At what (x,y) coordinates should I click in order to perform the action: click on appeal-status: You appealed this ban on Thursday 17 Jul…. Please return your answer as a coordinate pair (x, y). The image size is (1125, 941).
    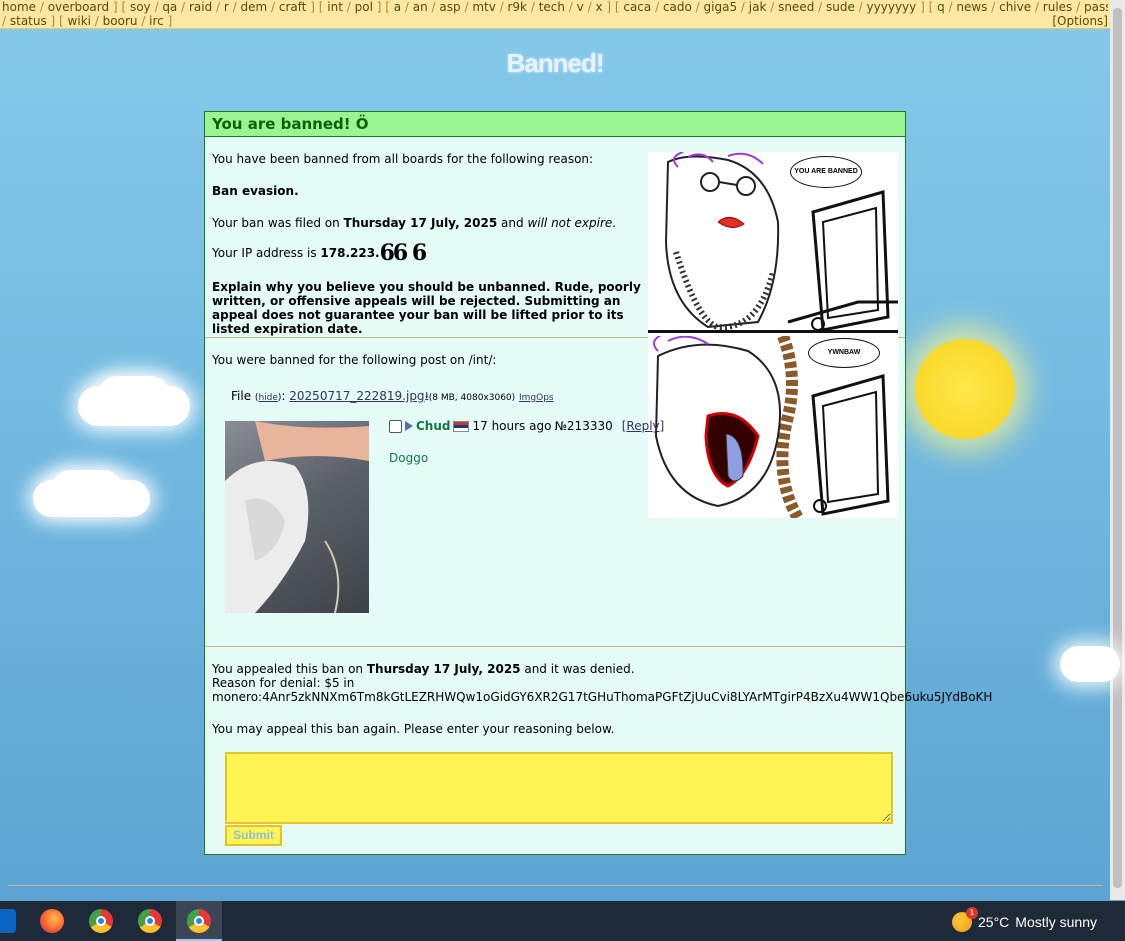
    Looking at the image, I should click on (602, 683).